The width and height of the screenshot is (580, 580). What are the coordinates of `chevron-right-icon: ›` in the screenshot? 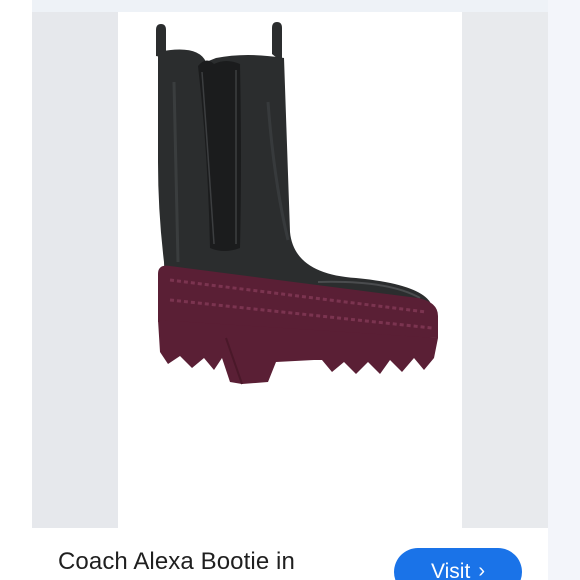 It's located at (481, 570).